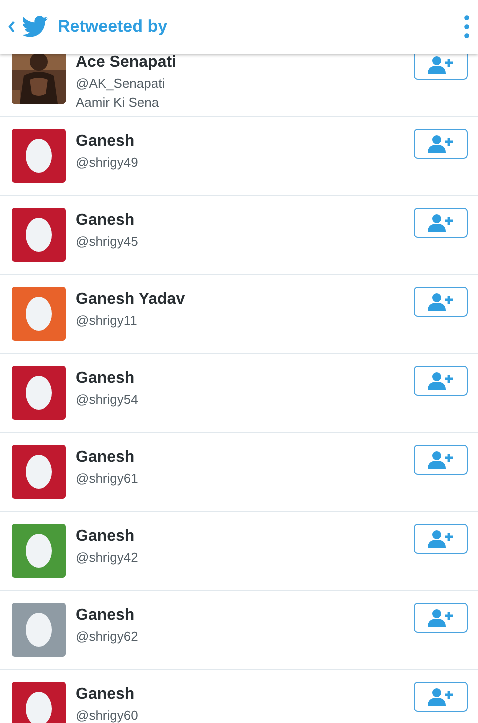 This screenshot has width=478, height=723. Describe the element at coordinates (35, 27) in the screenshot. I see `bird-icon` at that location.